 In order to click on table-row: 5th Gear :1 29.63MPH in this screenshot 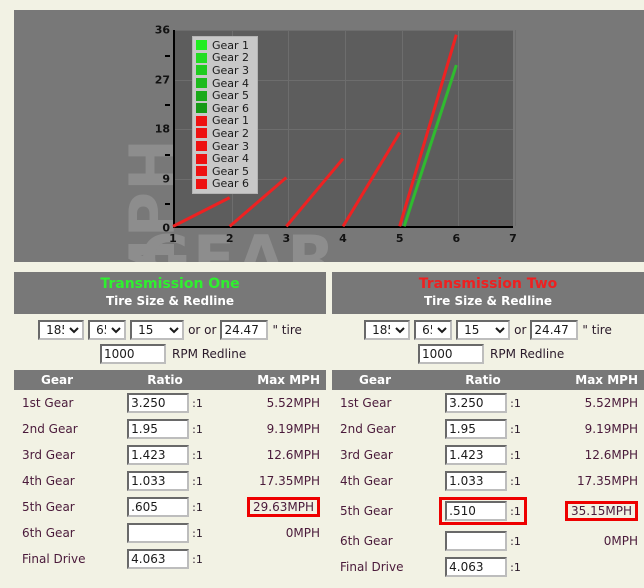, I will do `click(170, 507)`.